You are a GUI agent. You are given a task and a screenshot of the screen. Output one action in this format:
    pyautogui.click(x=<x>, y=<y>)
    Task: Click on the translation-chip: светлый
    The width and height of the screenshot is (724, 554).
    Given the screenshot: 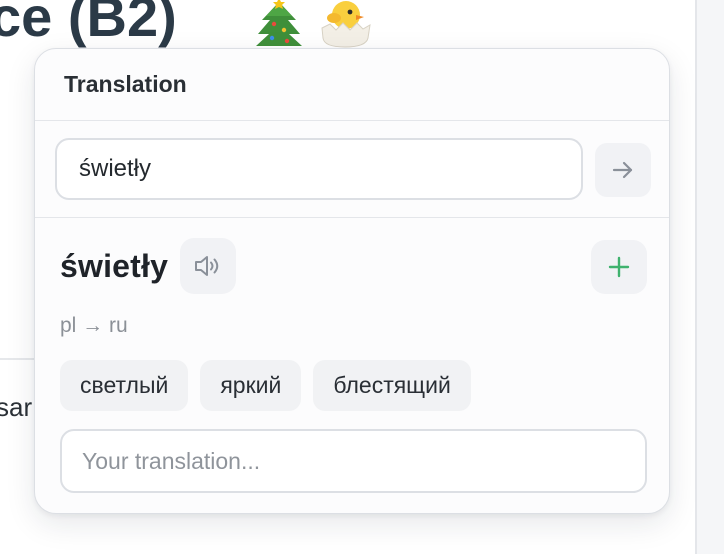 What is the action you would take?
    pyautogui.click(x=124, y=385)
    